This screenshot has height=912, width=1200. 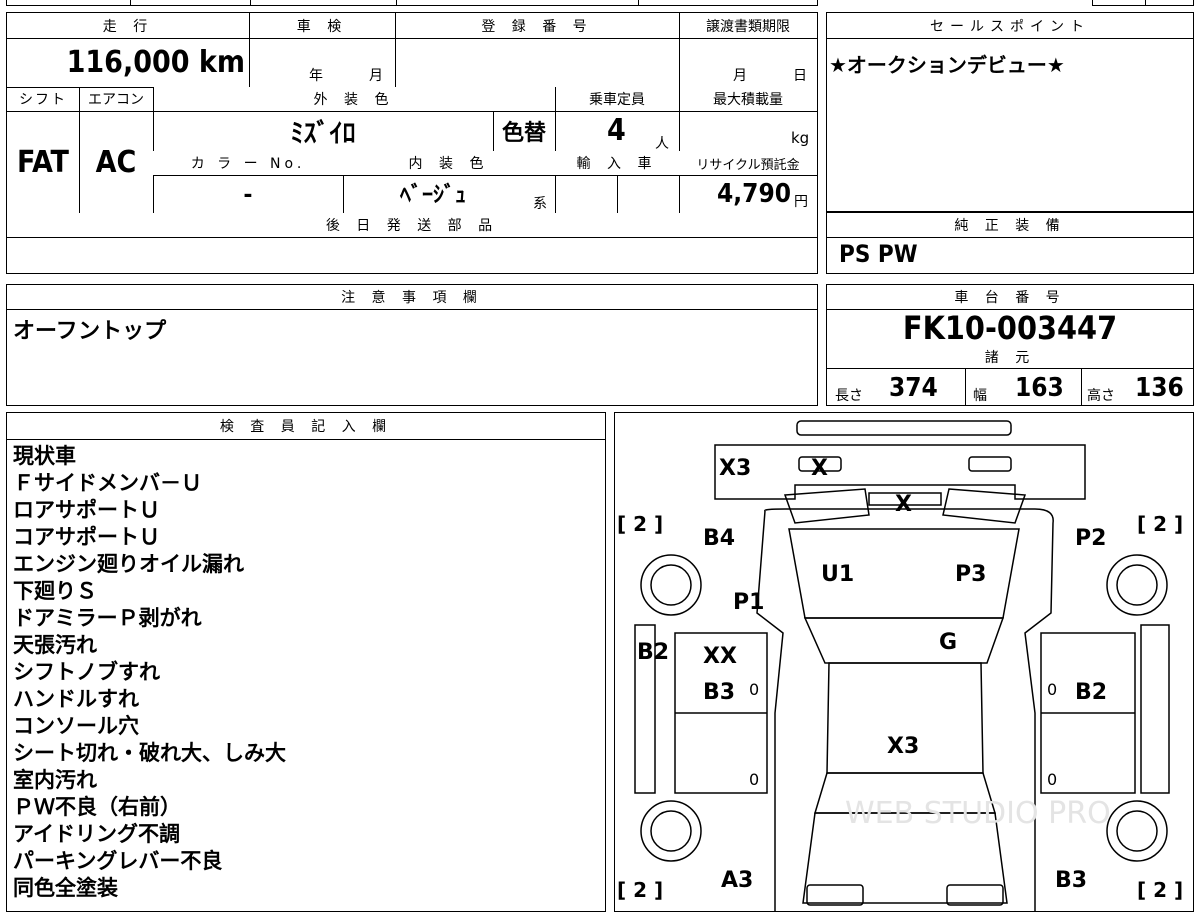 What do you see at coordinates (978, 813) in the screenshot?
I see `watermark: WEB STUDIO PRO` at bounding box center [978, 813].